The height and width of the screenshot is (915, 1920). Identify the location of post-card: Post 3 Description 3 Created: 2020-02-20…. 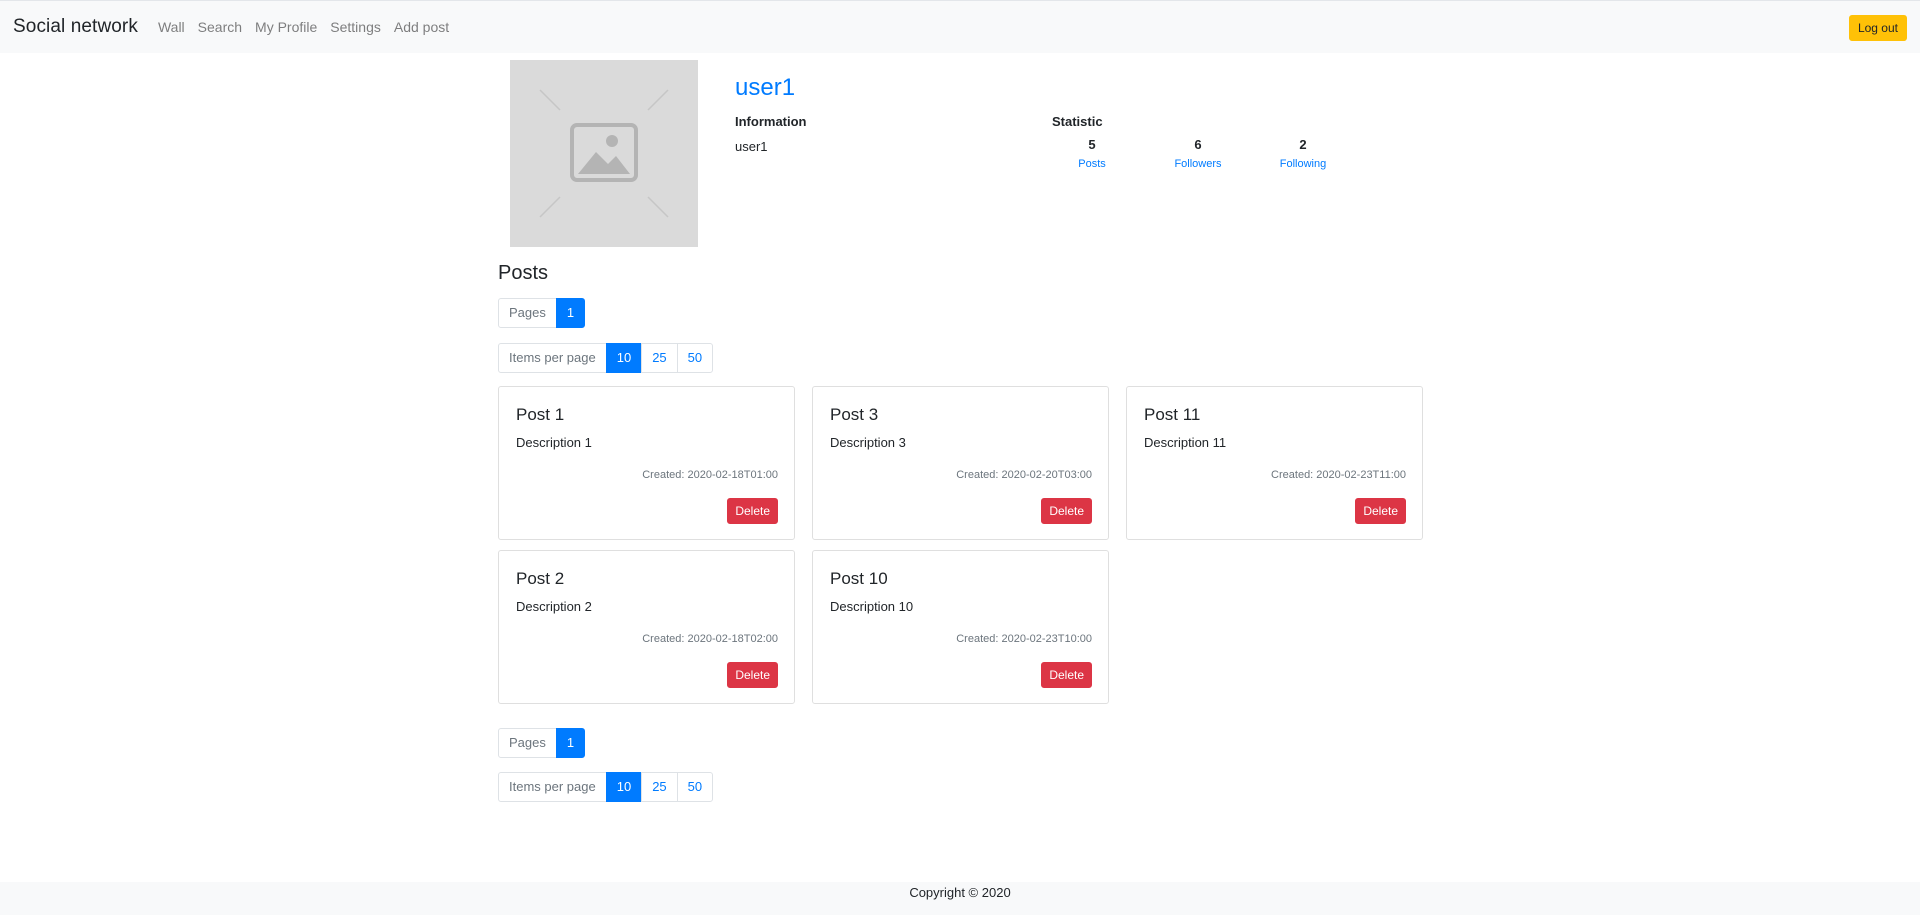
(960, 463).